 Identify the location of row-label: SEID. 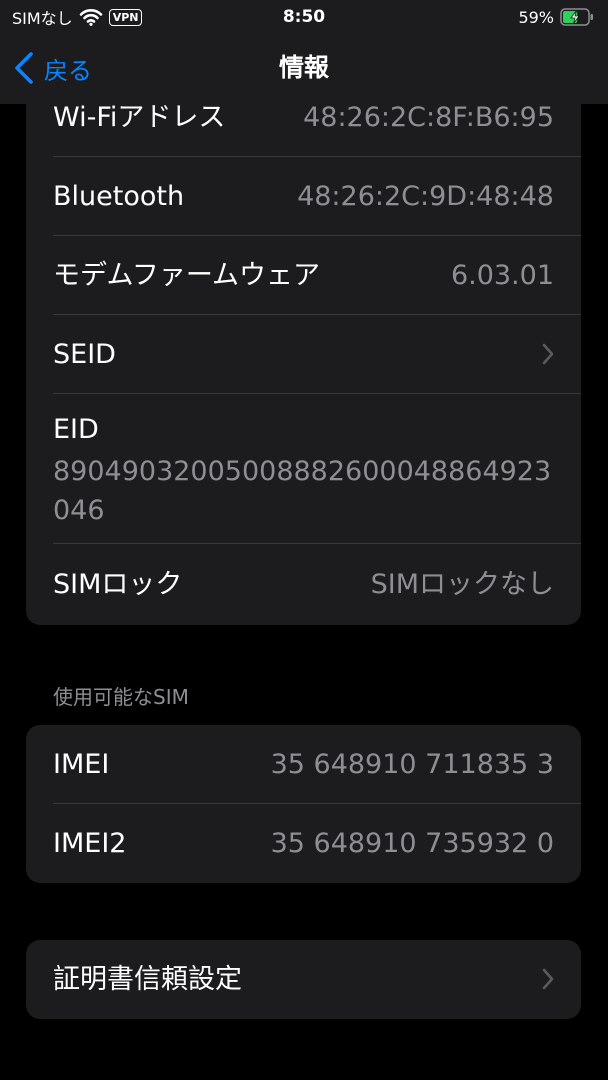
(84, 354).